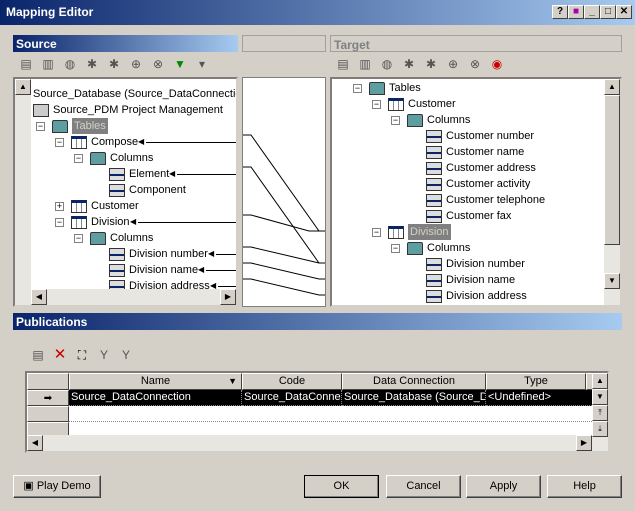 Image resolution: width=635 pixels, height=511 pixels. I want to click on current-row-arrow-icon: ➡, so click(48, 398).